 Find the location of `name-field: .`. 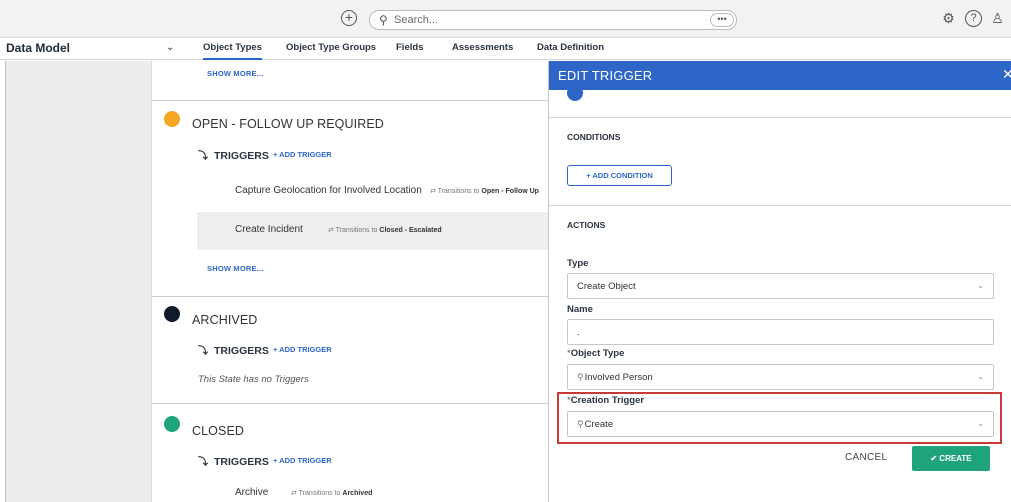

name-field: . is located at coordinates (780, 332).